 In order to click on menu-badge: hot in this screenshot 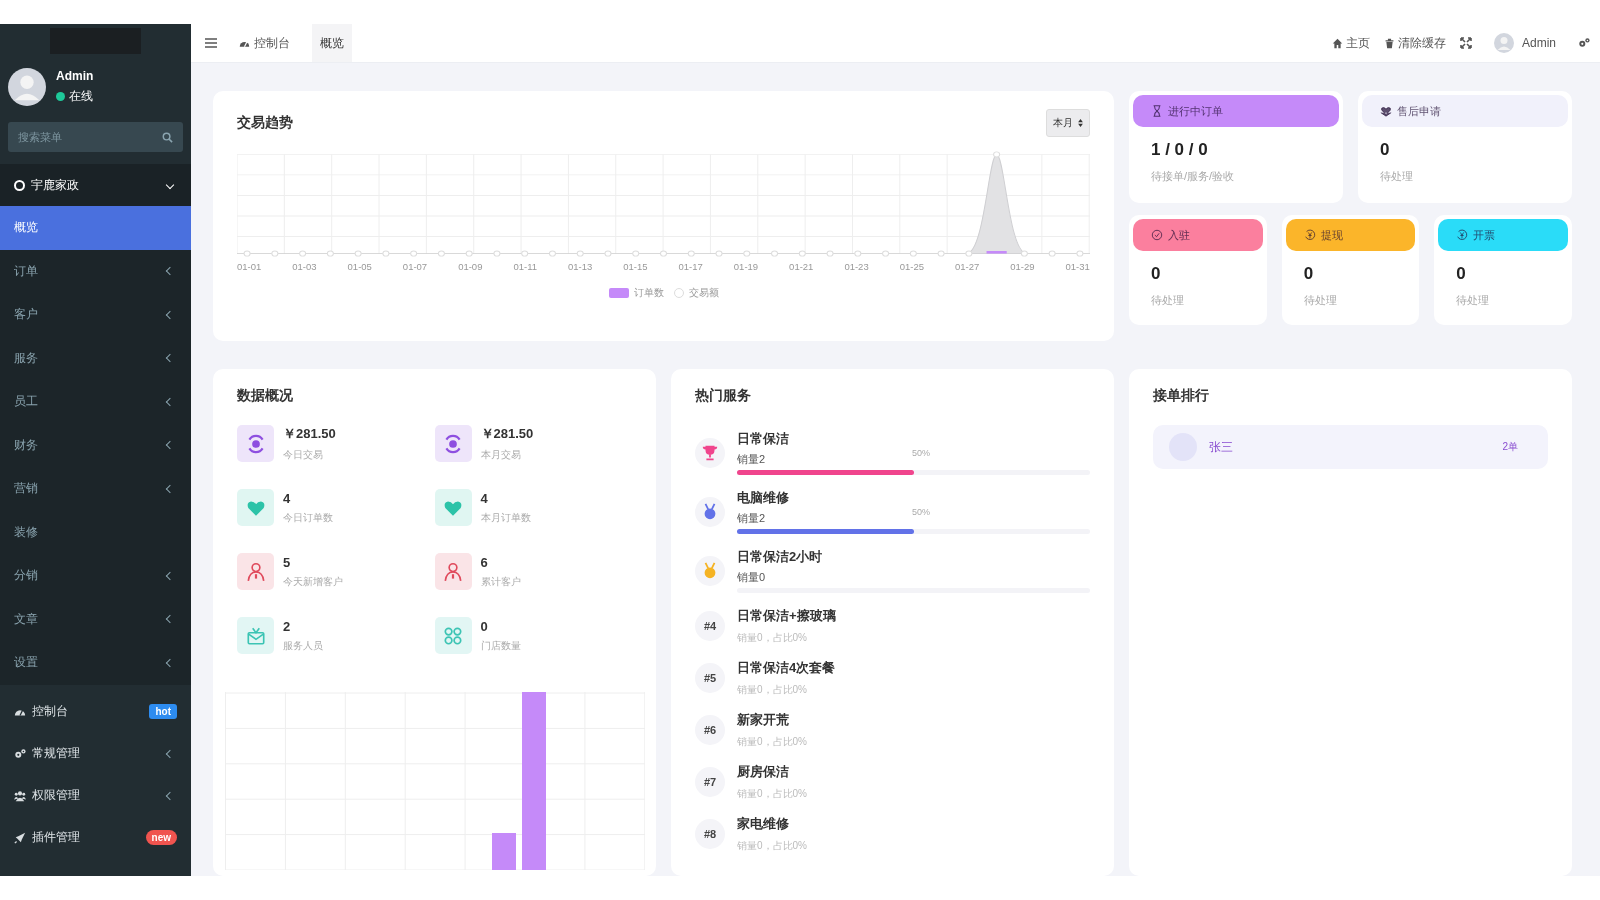, I will do `click(163, 711)`.